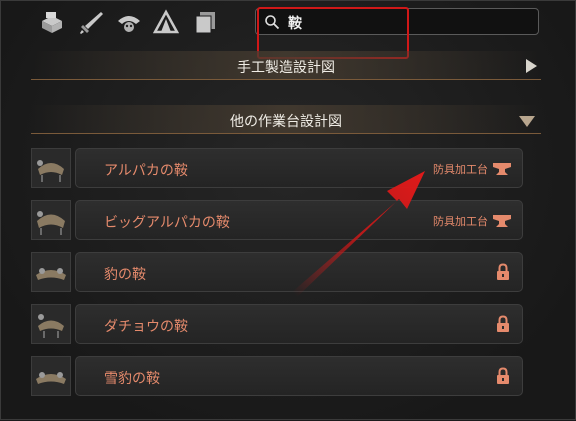 The height and width of the screenshot is (421, 576). What do you see at coordinates (146, 171) in the screenshot?
I see `item-name: アルパカの鞍` at bounding box center [146, 171].